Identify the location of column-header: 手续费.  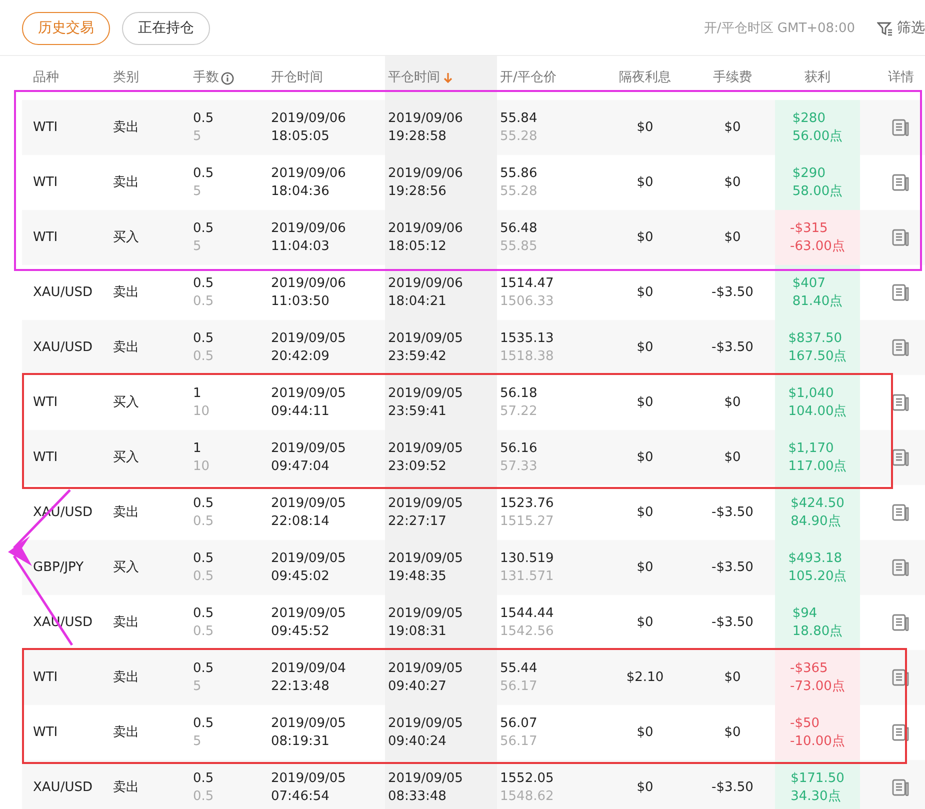
(732, 78).